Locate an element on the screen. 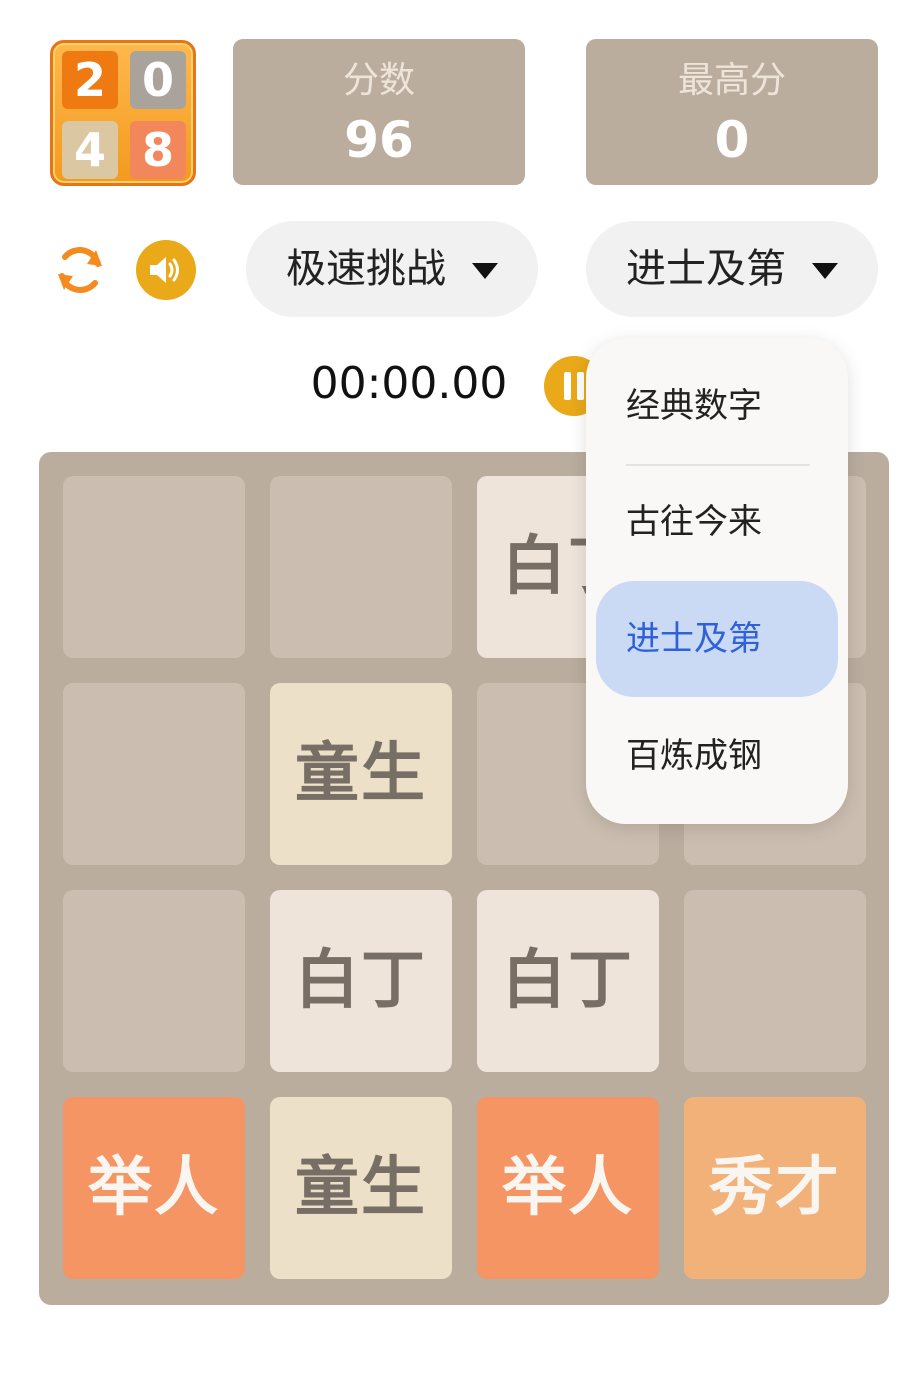  dropdown-option: 进士及第 is located at coordinates (717, 639).